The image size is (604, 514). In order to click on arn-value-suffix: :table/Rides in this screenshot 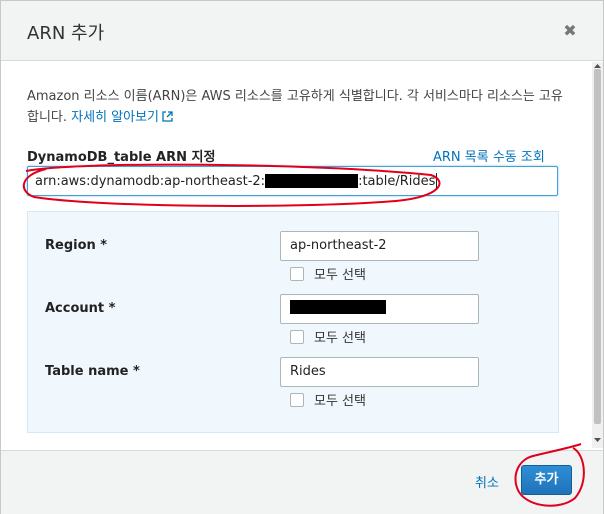, I will do `click(397, 181)`.